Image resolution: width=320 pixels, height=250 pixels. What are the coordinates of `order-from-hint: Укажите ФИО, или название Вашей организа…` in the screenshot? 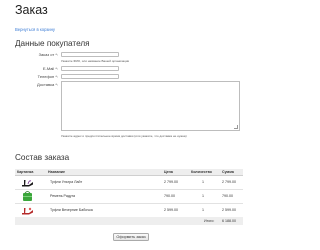 It's located at (95, 61).